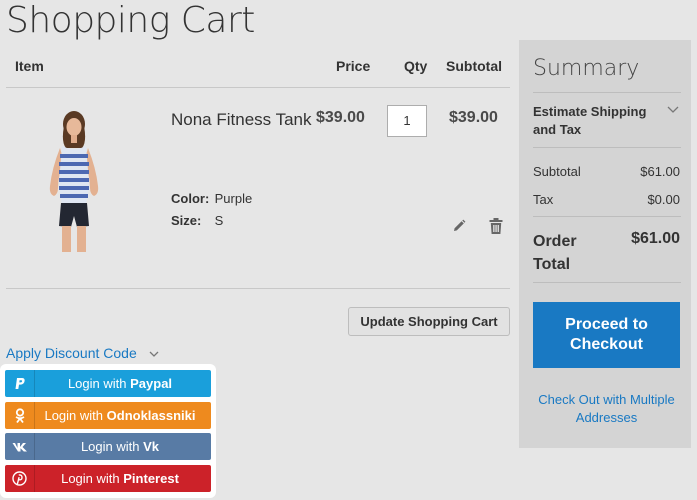 The image size is (697, 500). What do you see at coordinates (586, 68) in the screenshot?
I see `summary-title: Summary` at bounding box center [586, 68].